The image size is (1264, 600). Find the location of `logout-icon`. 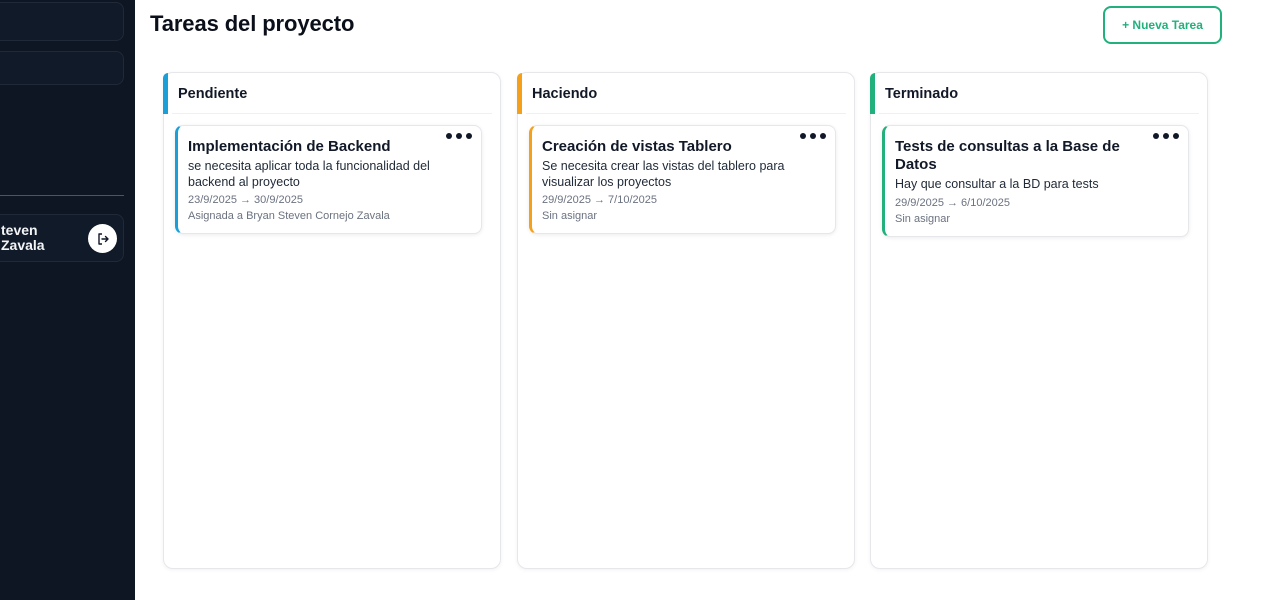

logout-icon is located at coordinates (103, 238).